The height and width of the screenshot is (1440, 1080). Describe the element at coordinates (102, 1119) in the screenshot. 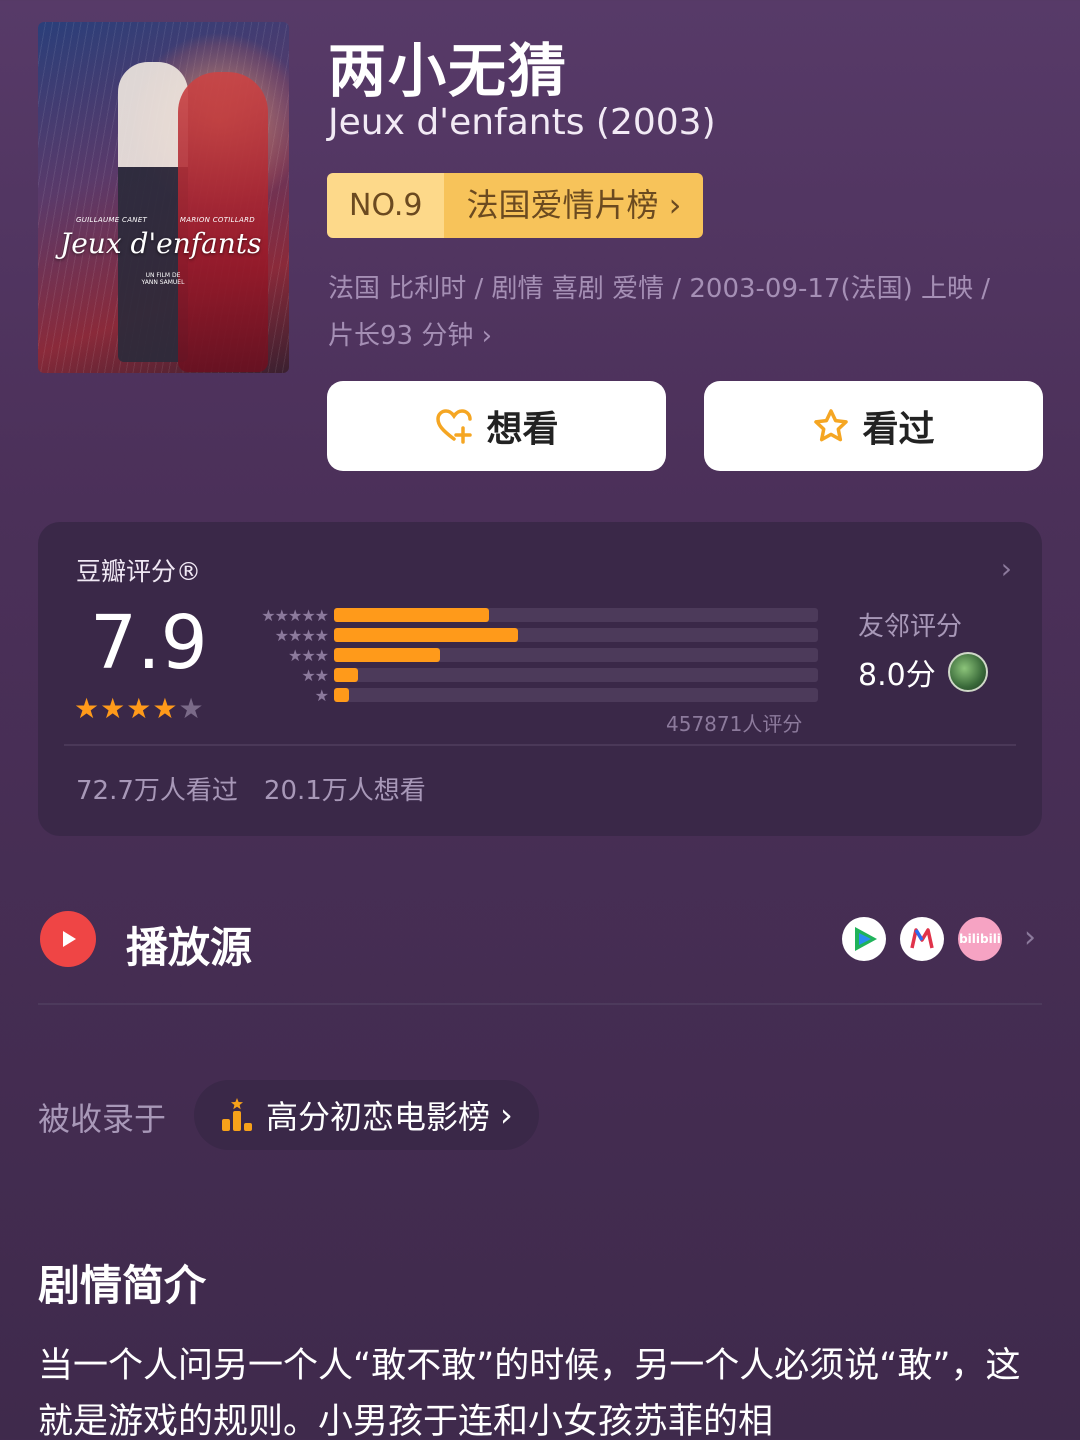

I see `collection-label: 被收录于` at that location.